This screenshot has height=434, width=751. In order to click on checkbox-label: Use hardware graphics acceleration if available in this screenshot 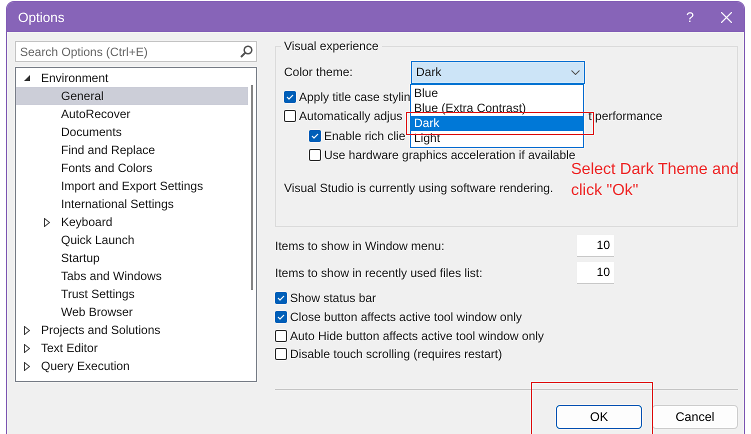, I will do `click(450, 155)`.